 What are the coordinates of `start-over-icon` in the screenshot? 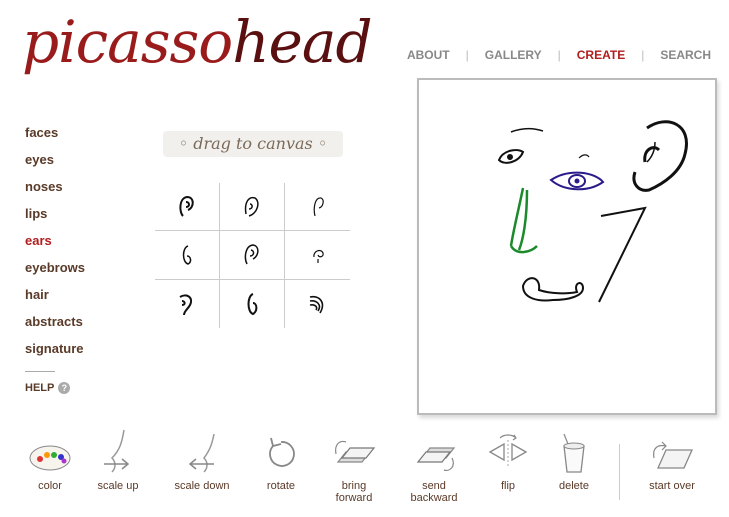 It's located at (673, 455).